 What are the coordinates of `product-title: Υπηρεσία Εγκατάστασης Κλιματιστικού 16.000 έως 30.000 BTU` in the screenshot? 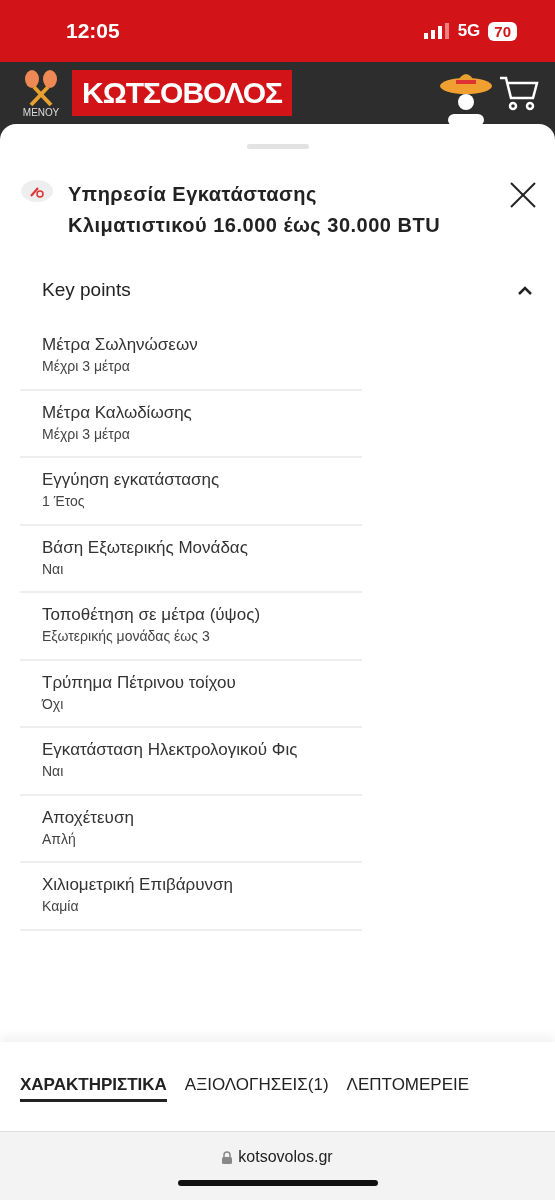 It's located at (255, 210).